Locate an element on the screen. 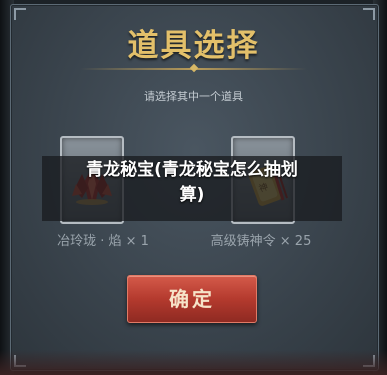 This screenshot has width=387, height=375. caption-line-2: 算) is located at coordinates (192, 195).